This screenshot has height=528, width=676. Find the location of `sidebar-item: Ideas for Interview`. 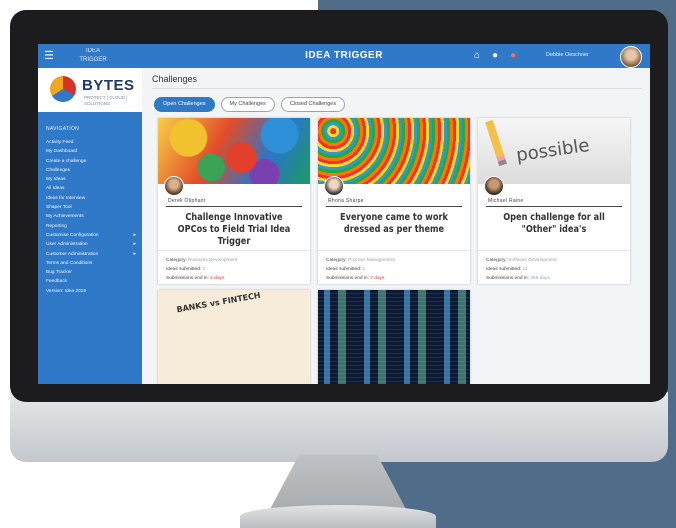

sidebar-item: Ideas for Interview is located at coordinates (90, 198).